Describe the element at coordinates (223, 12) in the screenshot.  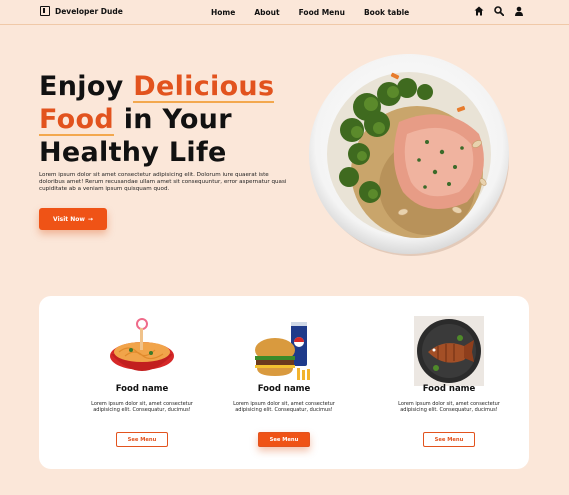
I see `nav-item-home: Home` at that location.